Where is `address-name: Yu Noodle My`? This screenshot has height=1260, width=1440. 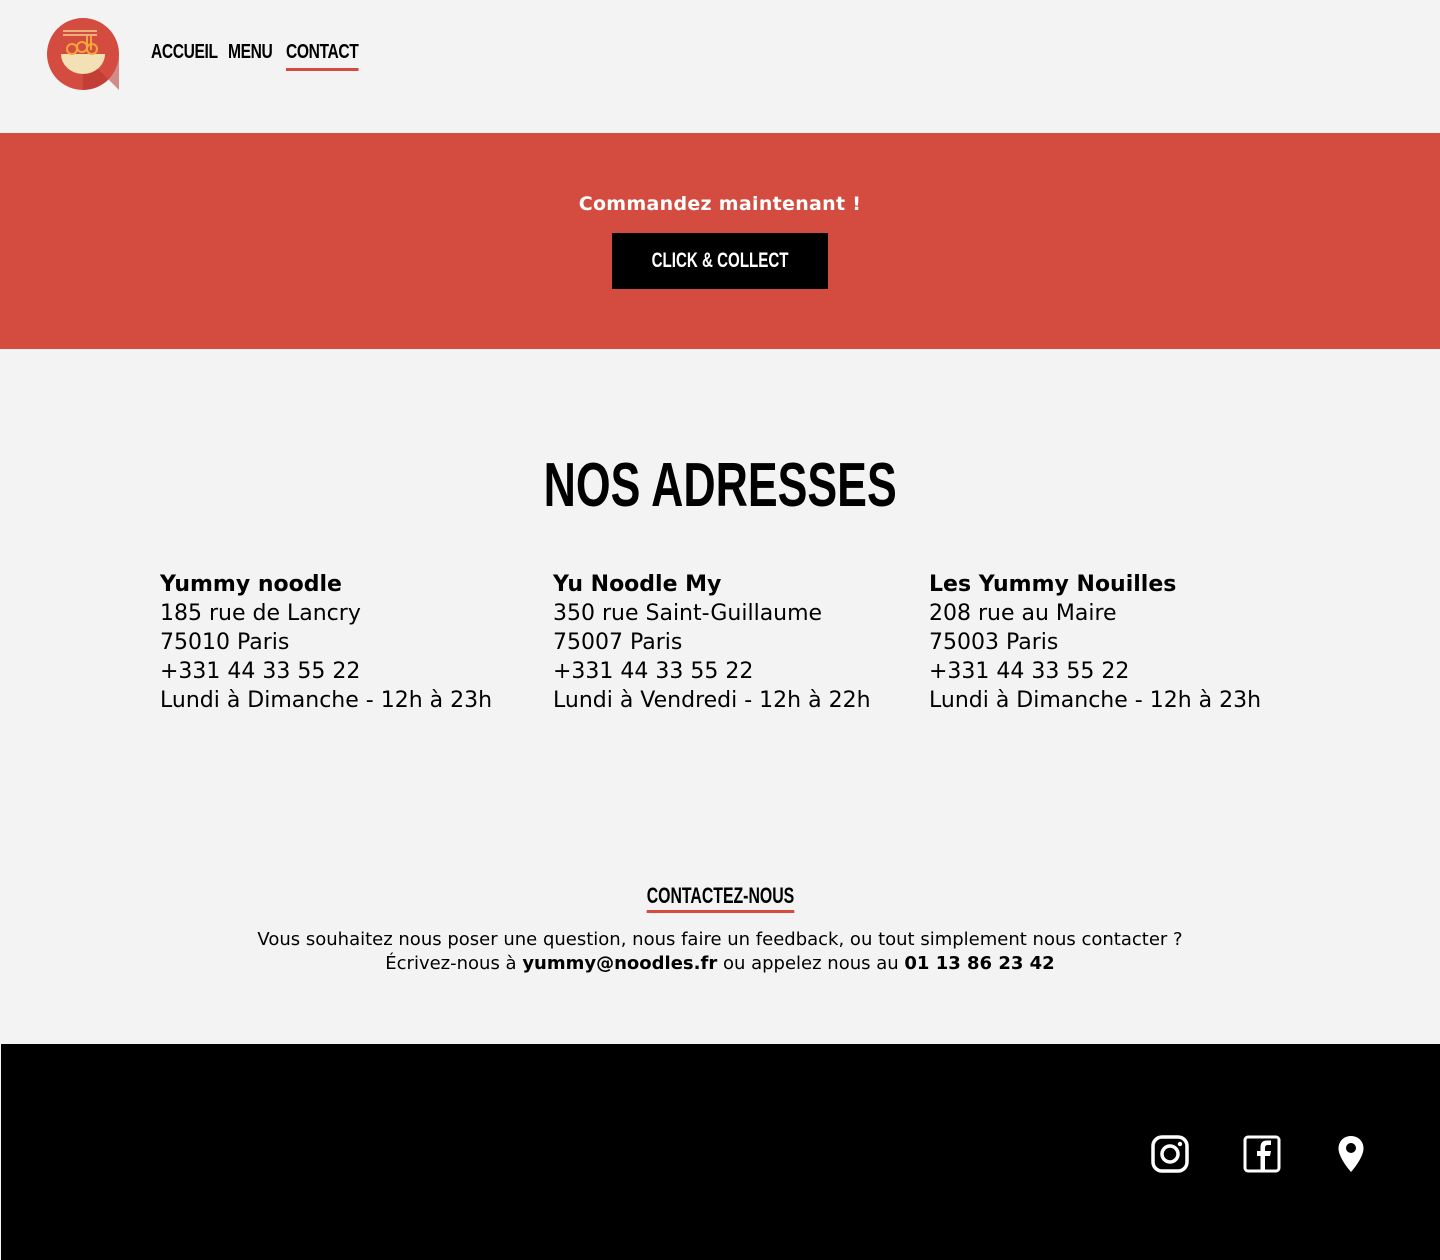
address-name: Yu Noodle My is located at coordinates (637, 584).